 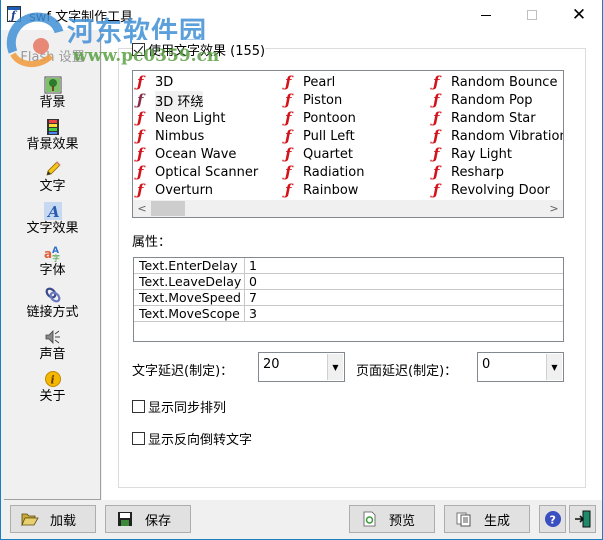 I want to click on property-row: Text.LeaveDelay 0, so click(x=348, y=282).